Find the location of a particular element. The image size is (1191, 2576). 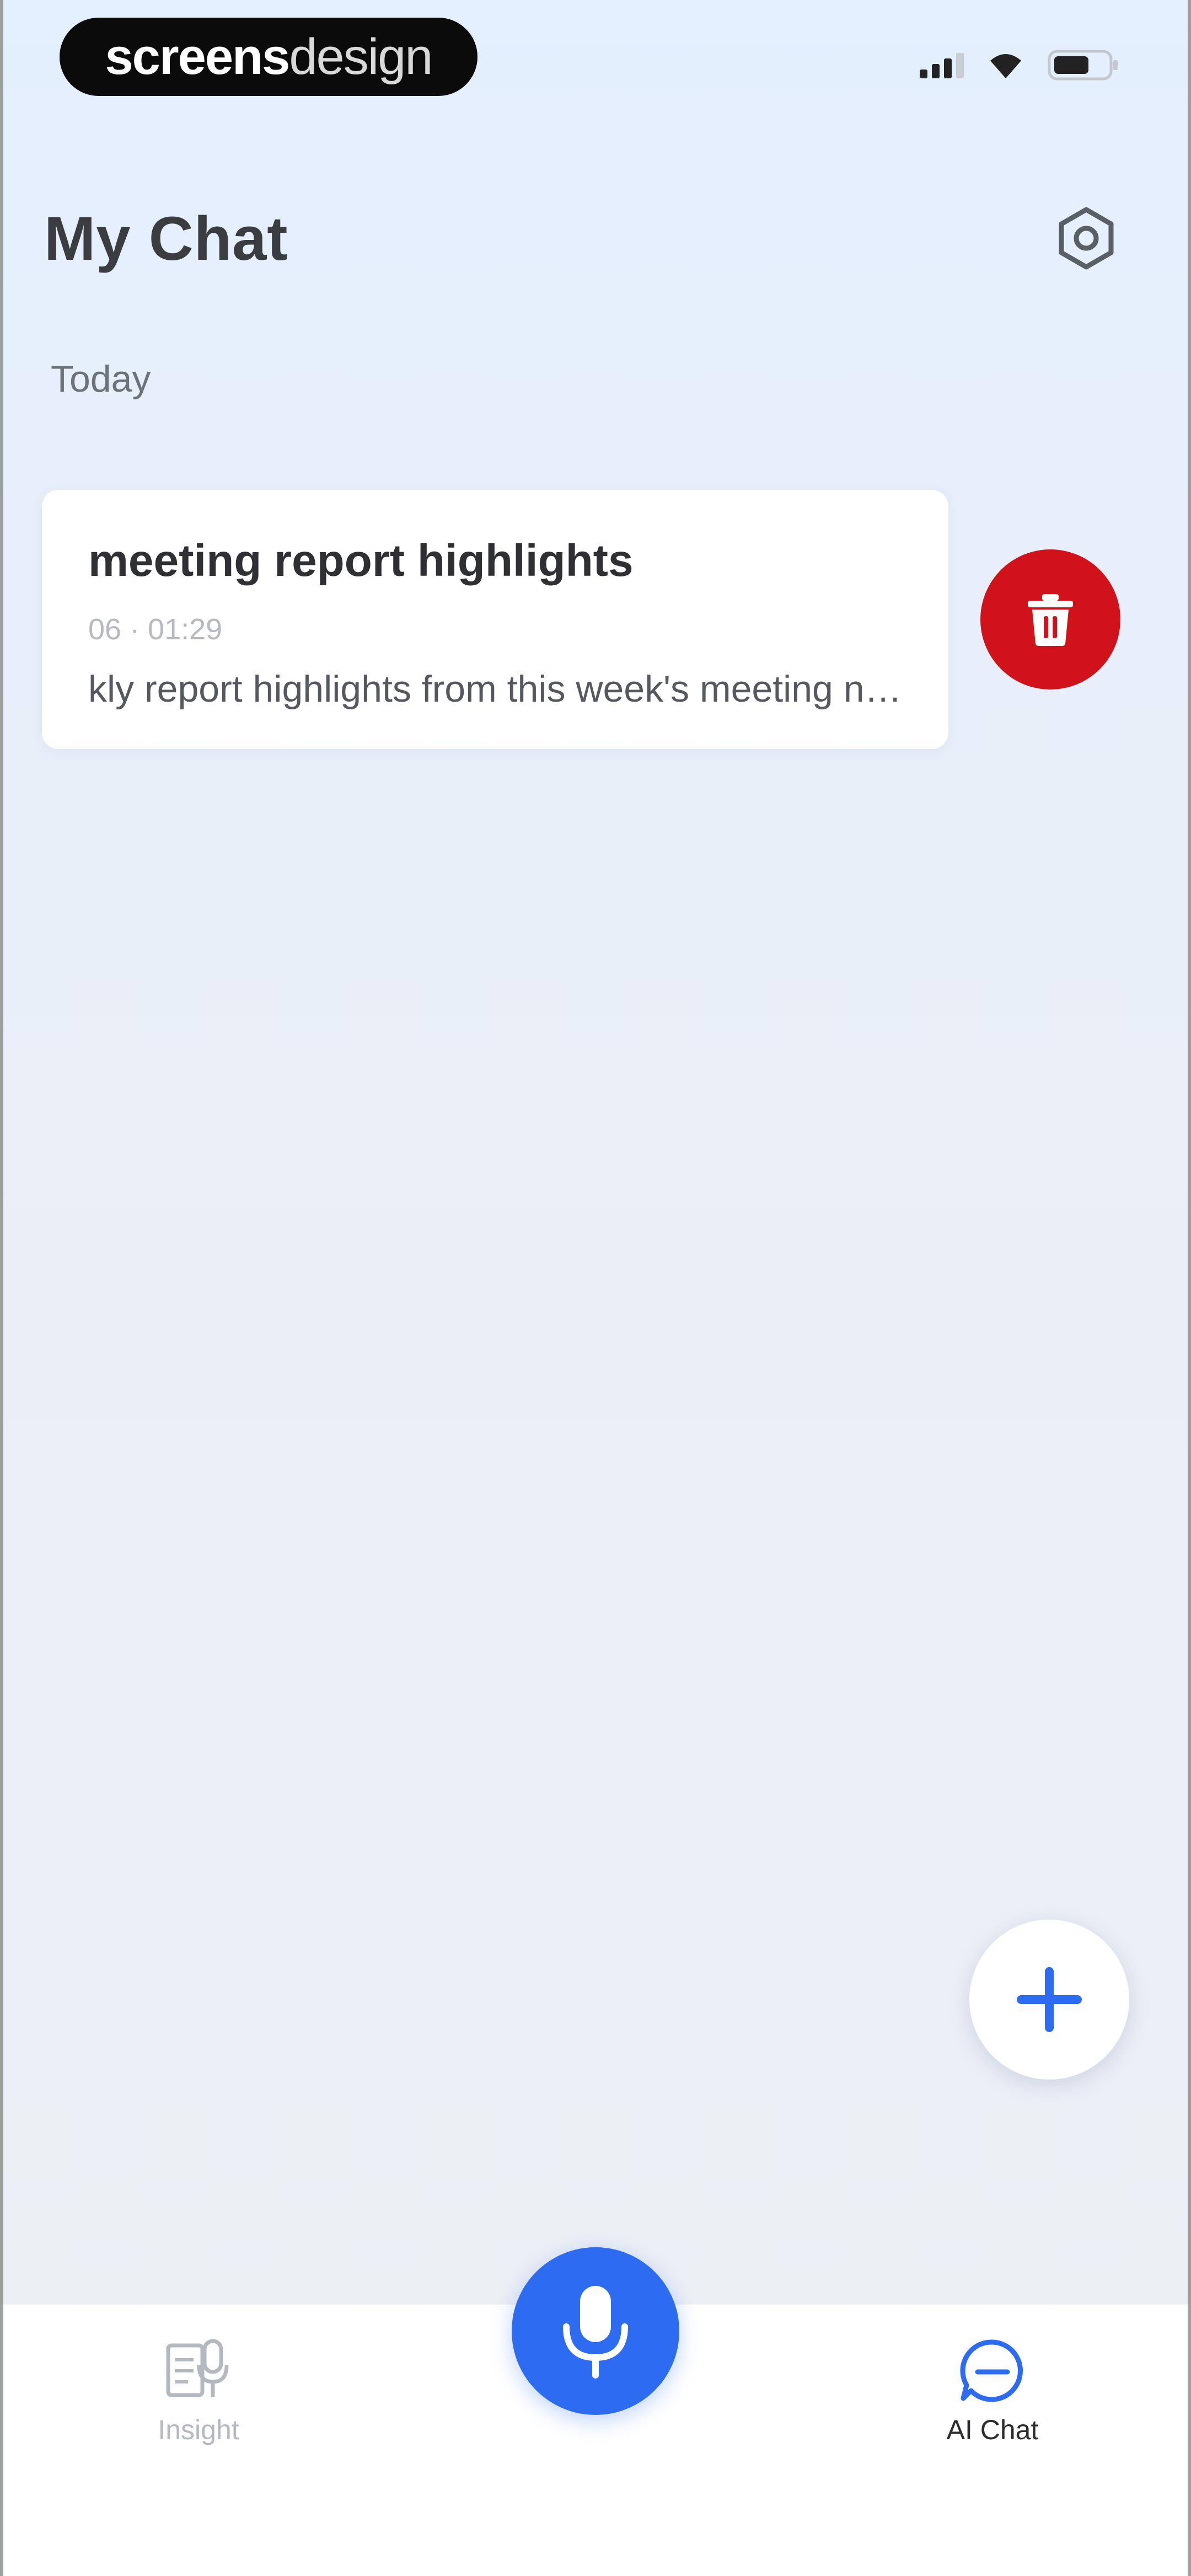

trash-icon is located at coordinates (1050, 620).